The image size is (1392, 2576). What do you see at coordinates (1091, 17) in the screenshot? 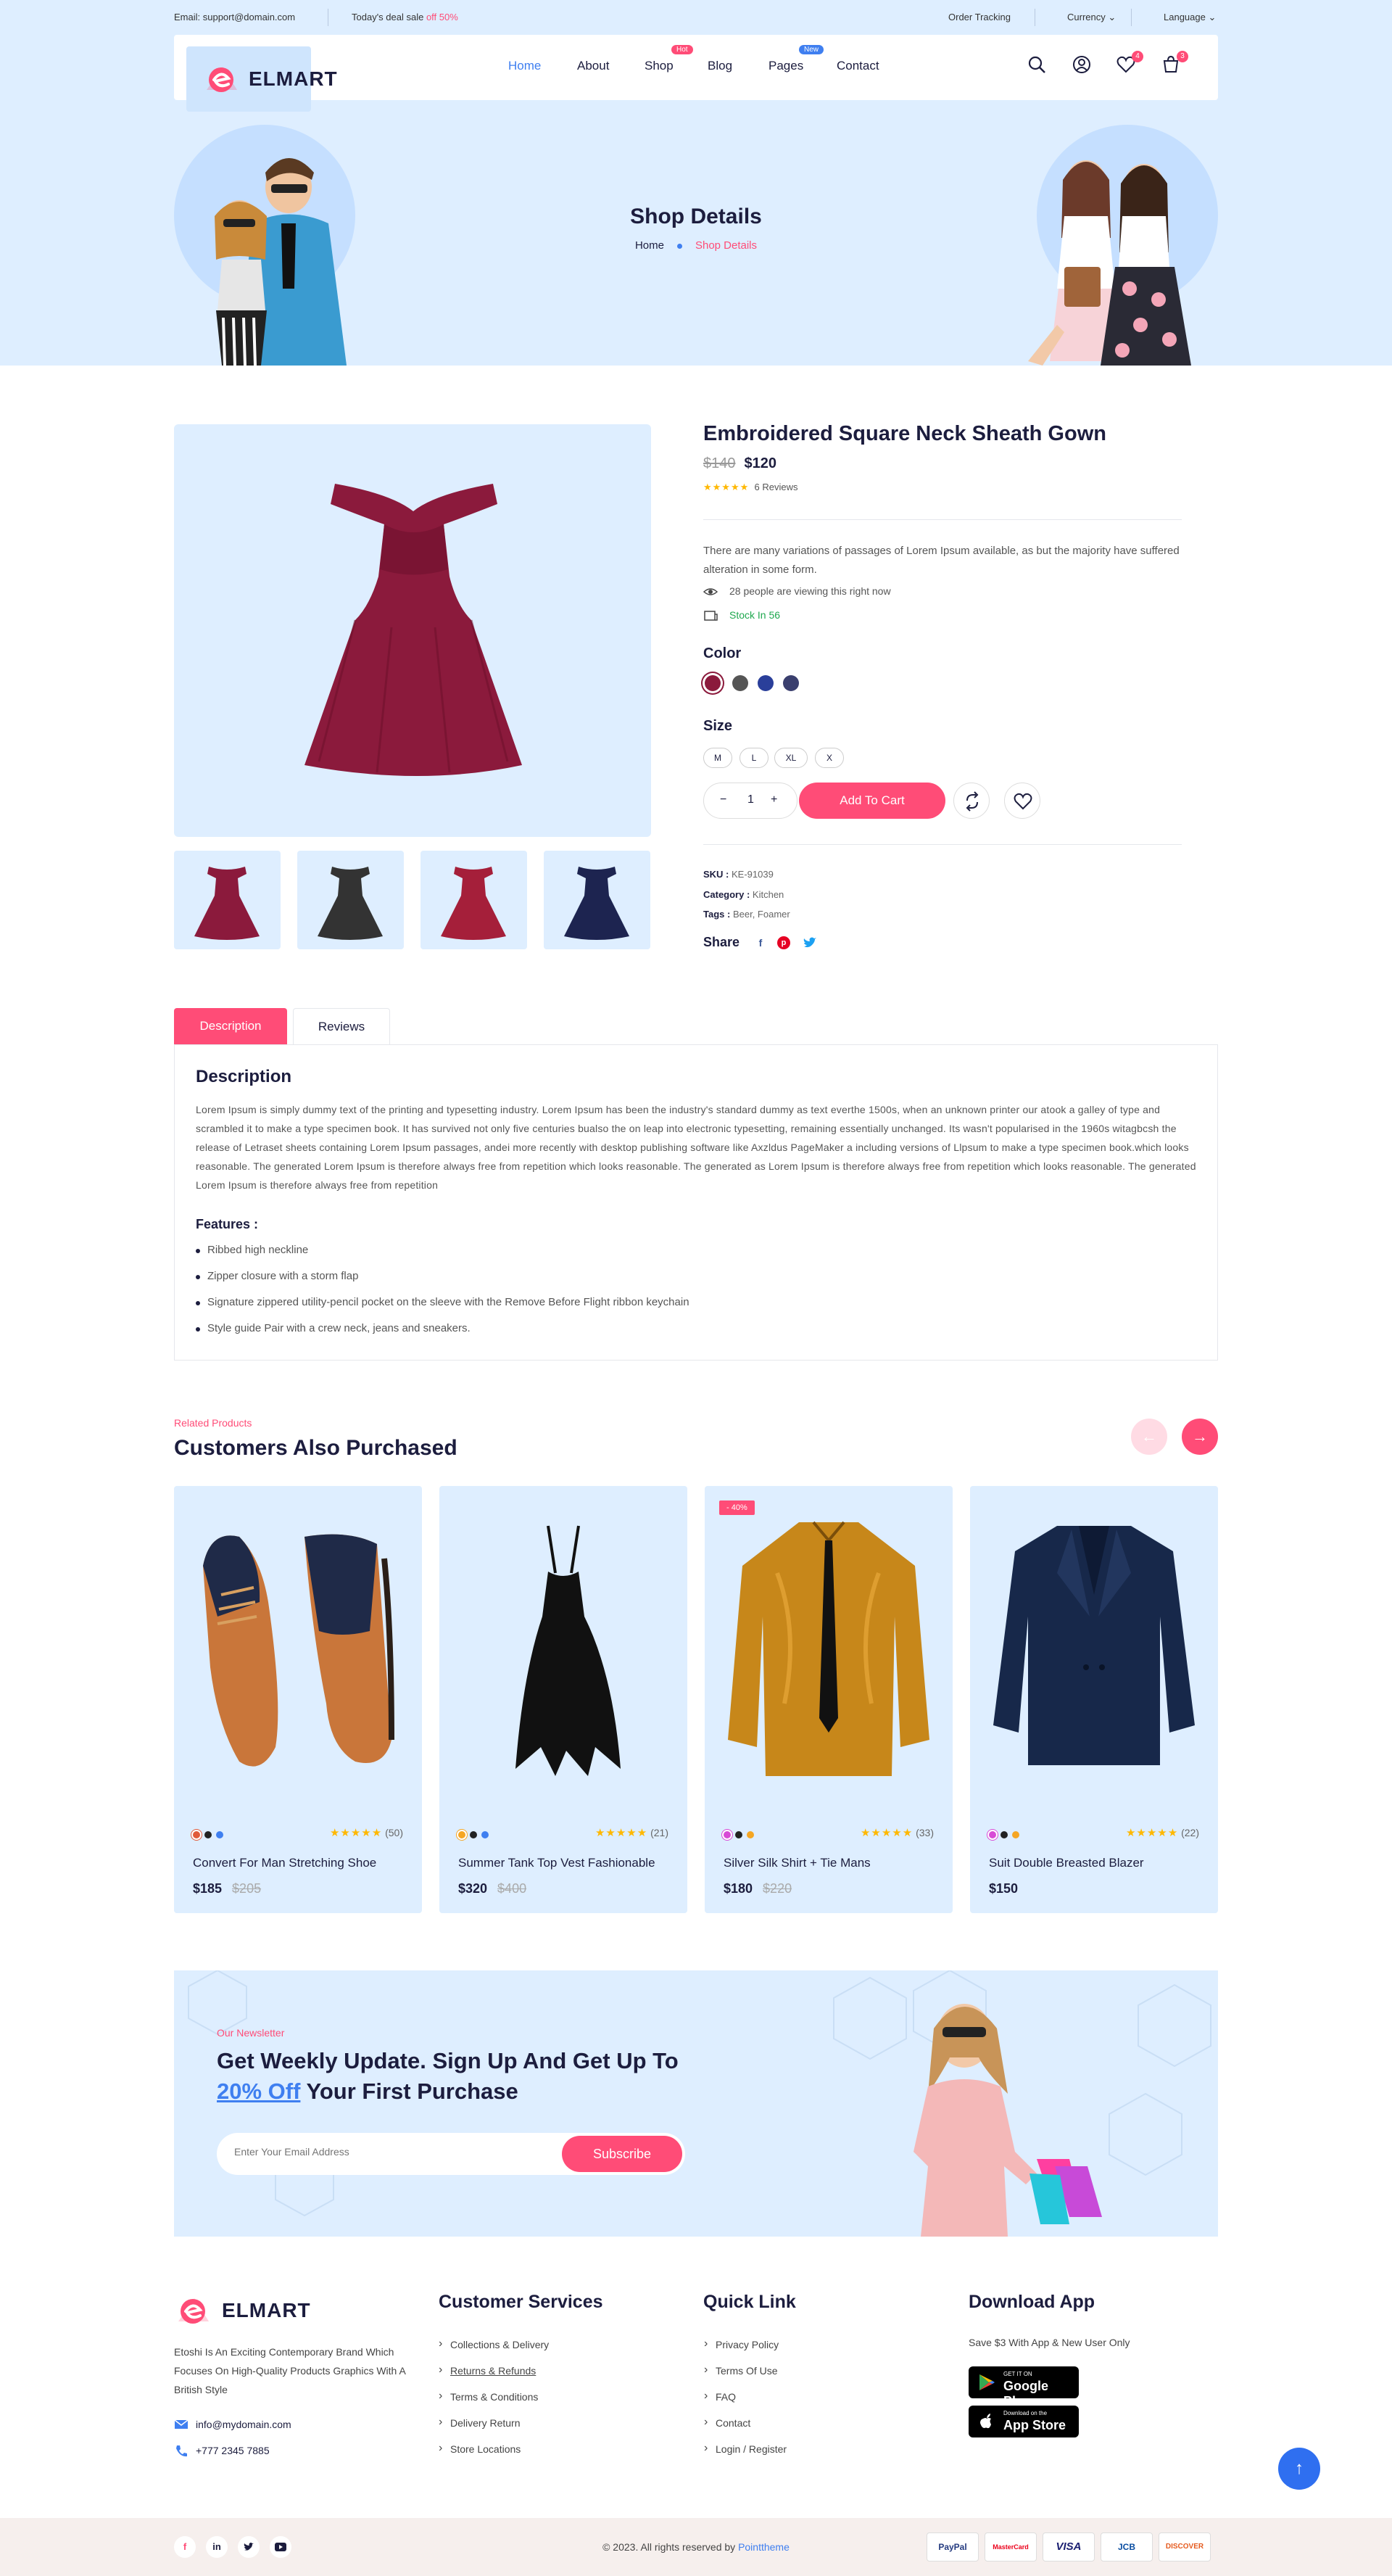
I see `currency-dropdown: Currency ⌄` at bounding box center [1091, 17].